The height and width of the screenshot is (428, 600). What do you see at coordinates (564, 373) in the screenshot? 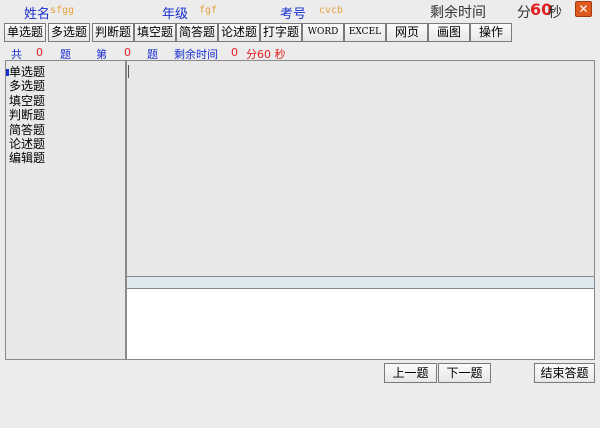
I see `finish-exam-button: 结束答题` at bounding box center [564, 373].